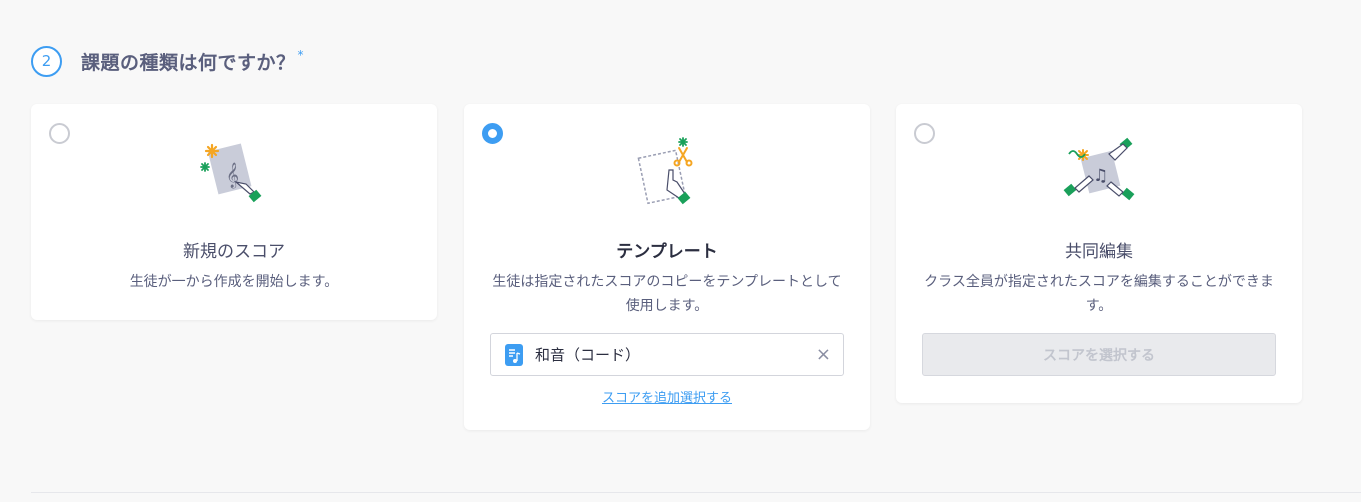  What do you see at coordinates (46, 61) in the screenshot?
I see `step-number-badge: 2` at bounding box center [46, 61].